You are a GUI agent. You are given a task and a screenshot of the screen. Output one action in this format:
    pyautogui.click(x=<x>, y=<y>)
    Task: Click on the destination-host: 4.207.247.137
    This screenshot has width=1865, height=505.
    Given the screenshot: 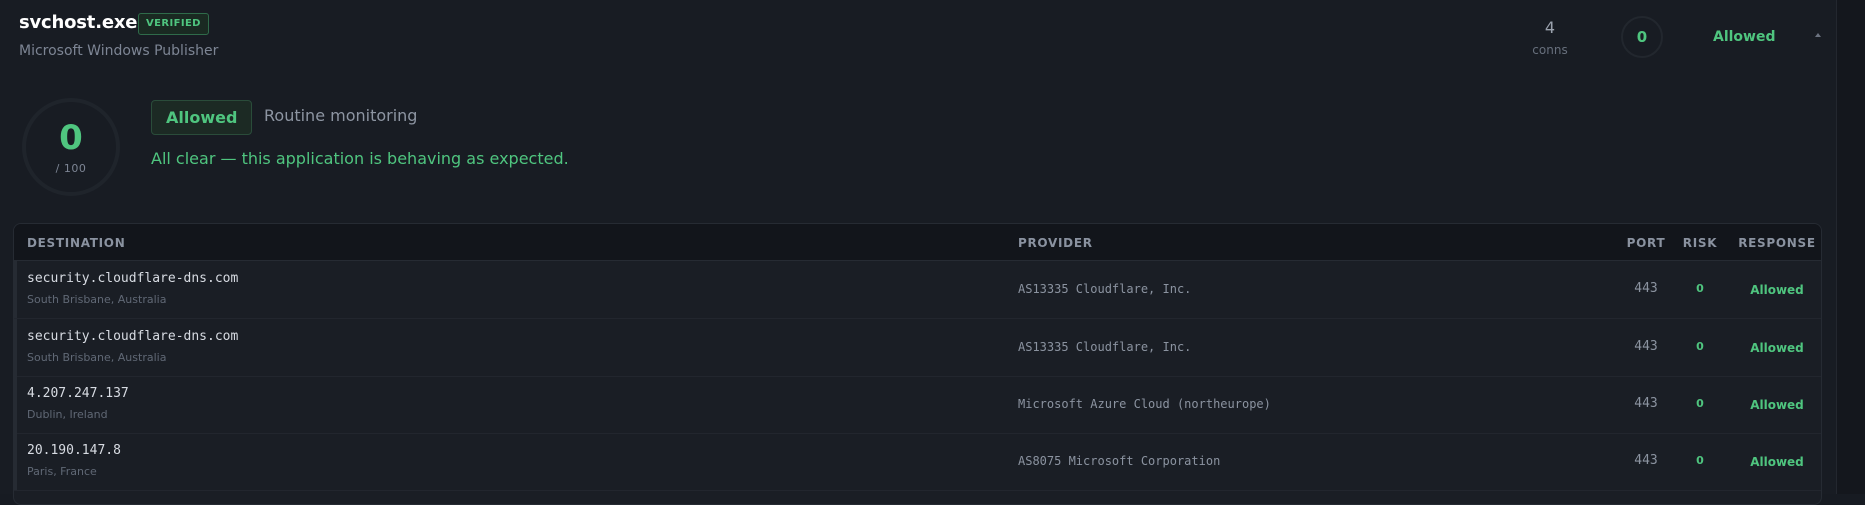 What is the action you would take?
    pyautogui.click(x=78, y=393)
    